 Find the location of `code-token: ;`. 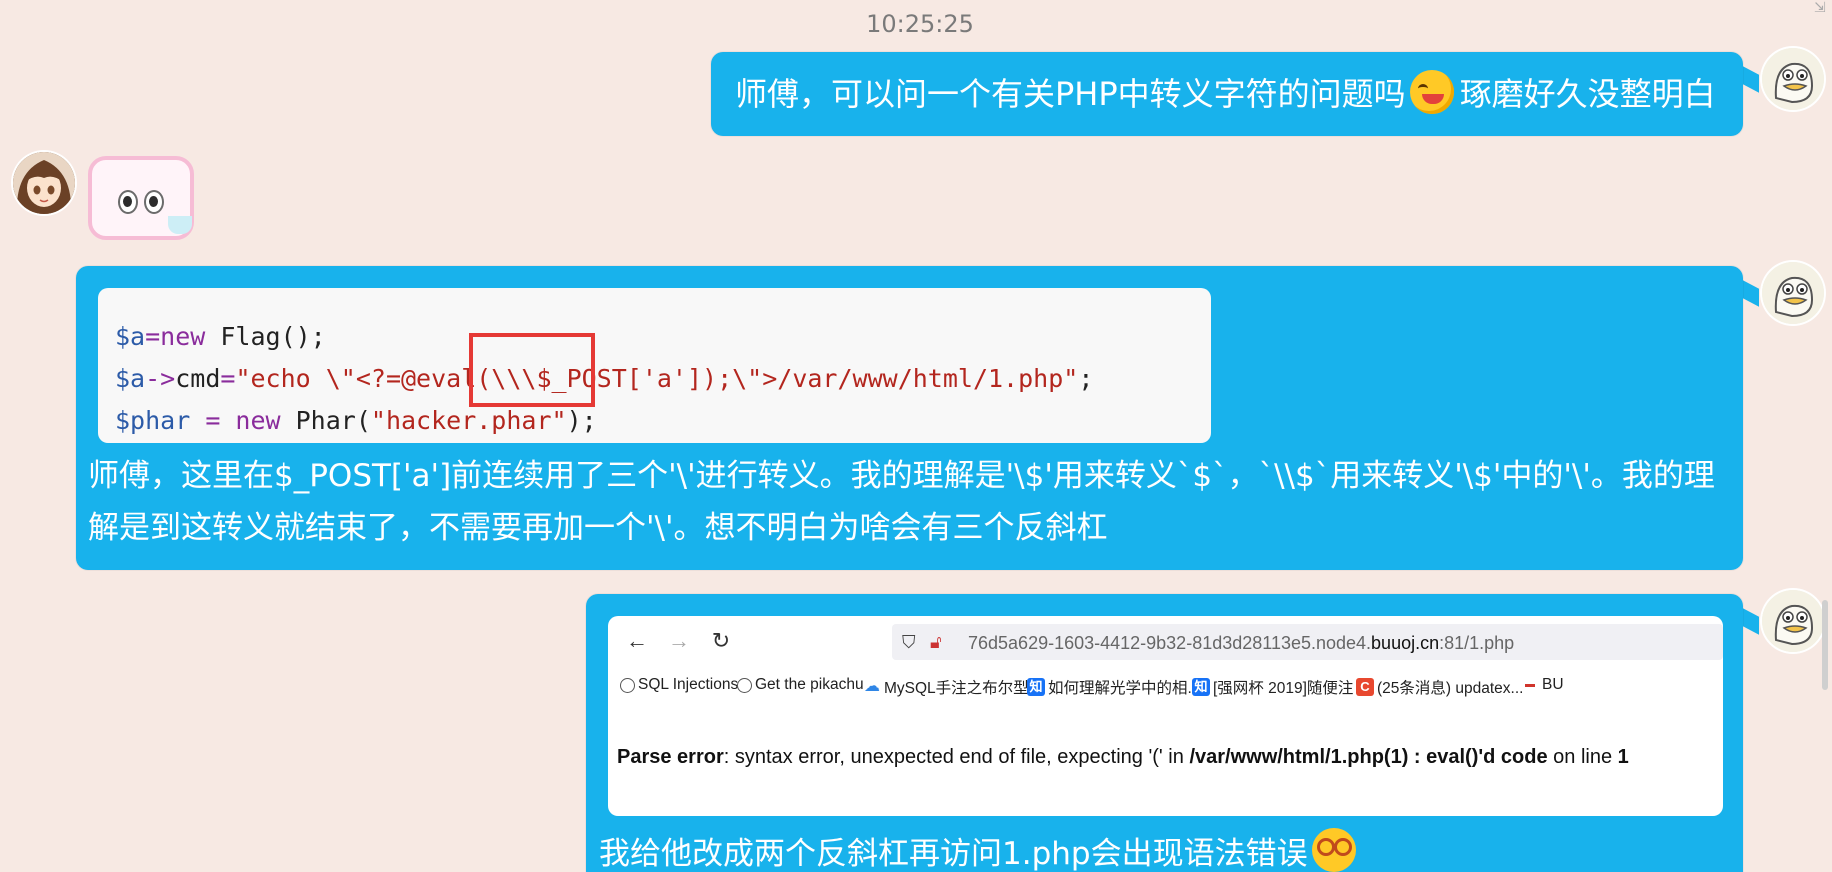

code-token: ; is located at coordinates (1086, 378).